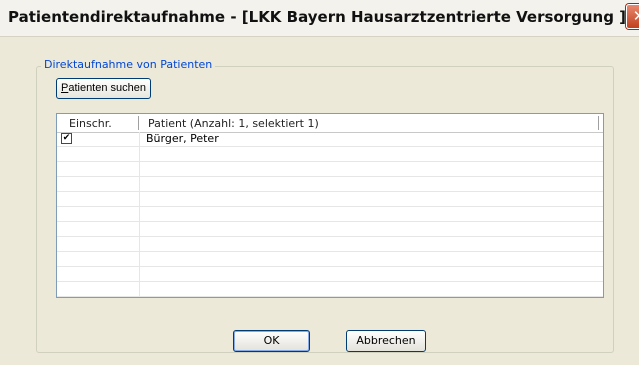 The image size is (639, 365). What do you see at coordinates (128, 64) in the screenshot?
I see `group-legend: Direktaufnahme von Patienten` at bounding box center [128, 64].